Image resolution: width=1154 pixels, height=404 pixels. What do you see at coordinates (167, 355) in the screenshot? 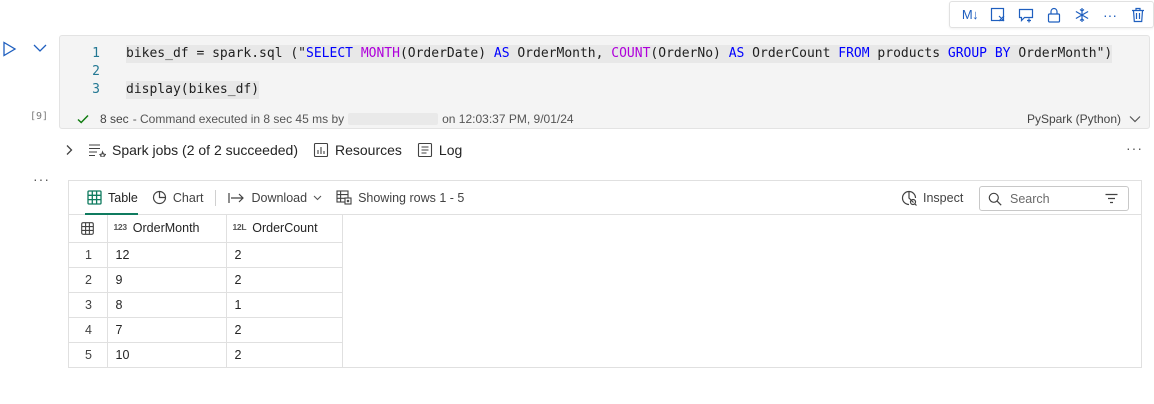
I see `cell-ordermonth: 10` at bounding box center [167, 355].